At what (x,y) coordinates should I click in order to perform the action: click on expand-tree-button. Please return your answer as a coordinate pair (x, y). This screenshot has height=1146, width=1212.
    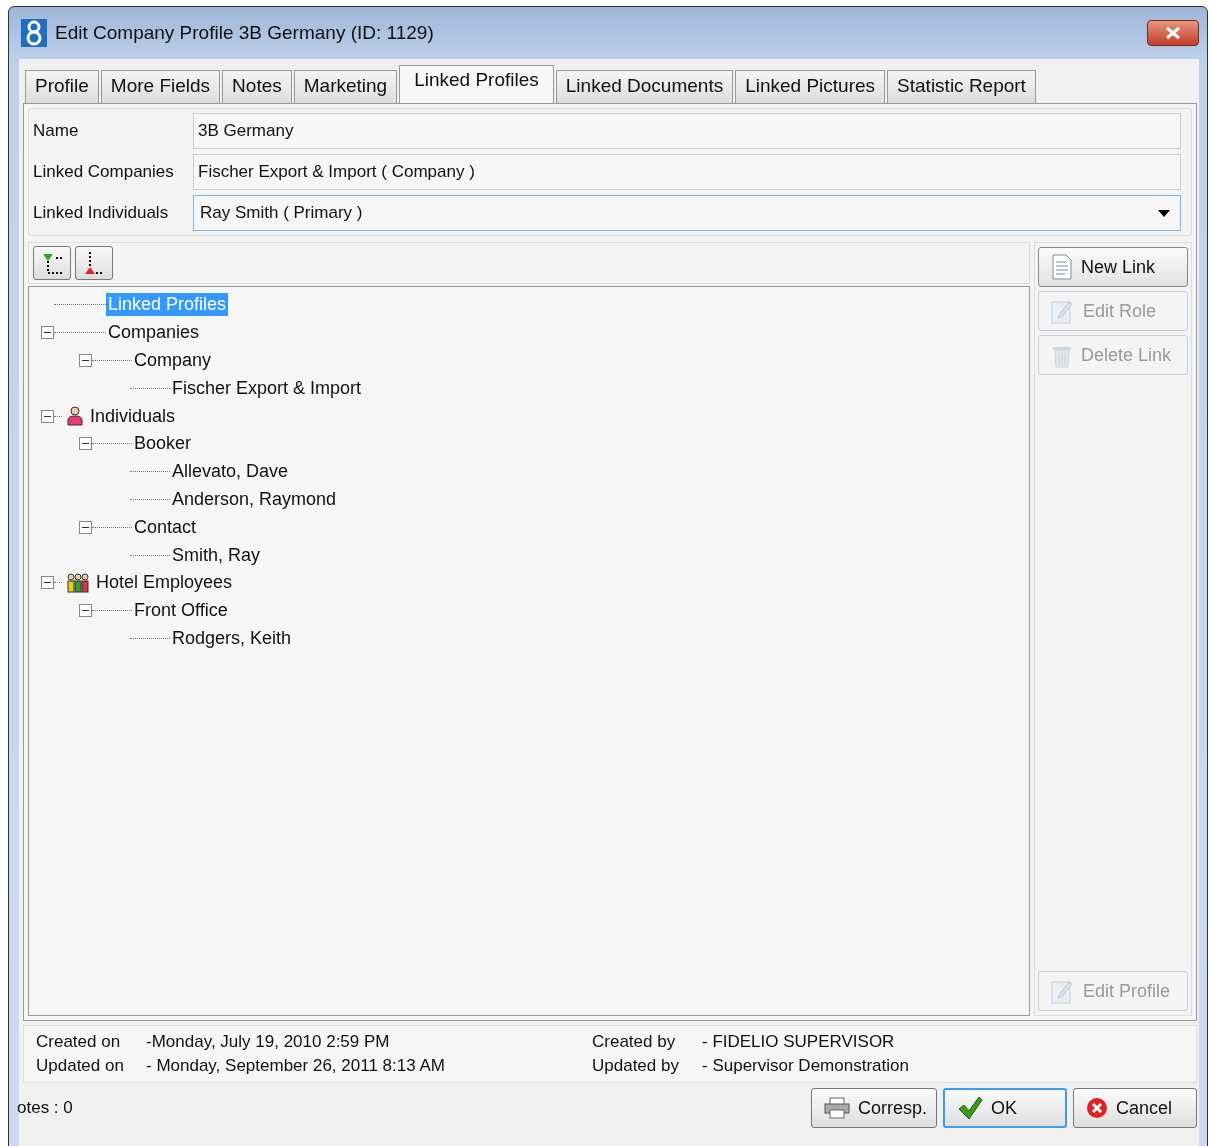
    Looking at the image, I should click on (52, 263).